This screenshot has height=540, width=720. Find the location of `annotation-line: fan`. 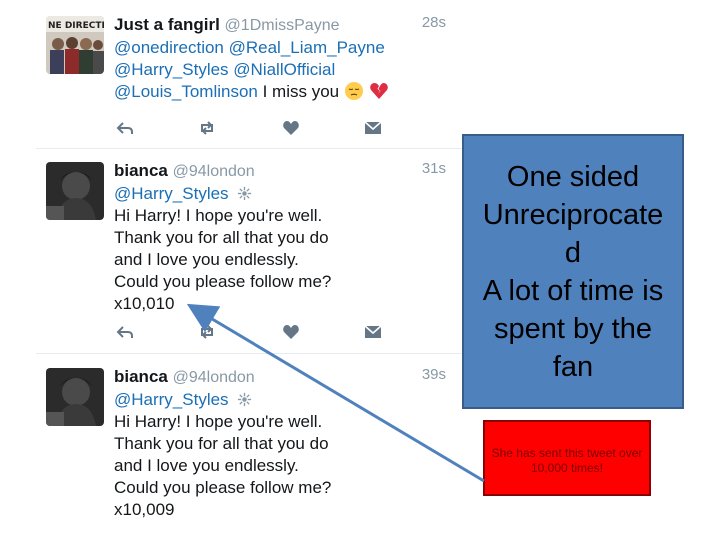

annotation-line: fan is located at coordinates (573, 366).